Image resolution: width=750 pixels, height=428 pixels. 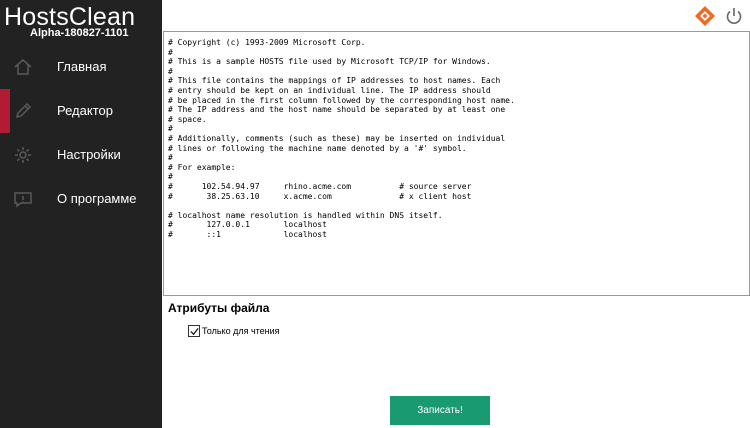 I want to click on sidebar-item-about: О программе, so click(x=81, y=199).